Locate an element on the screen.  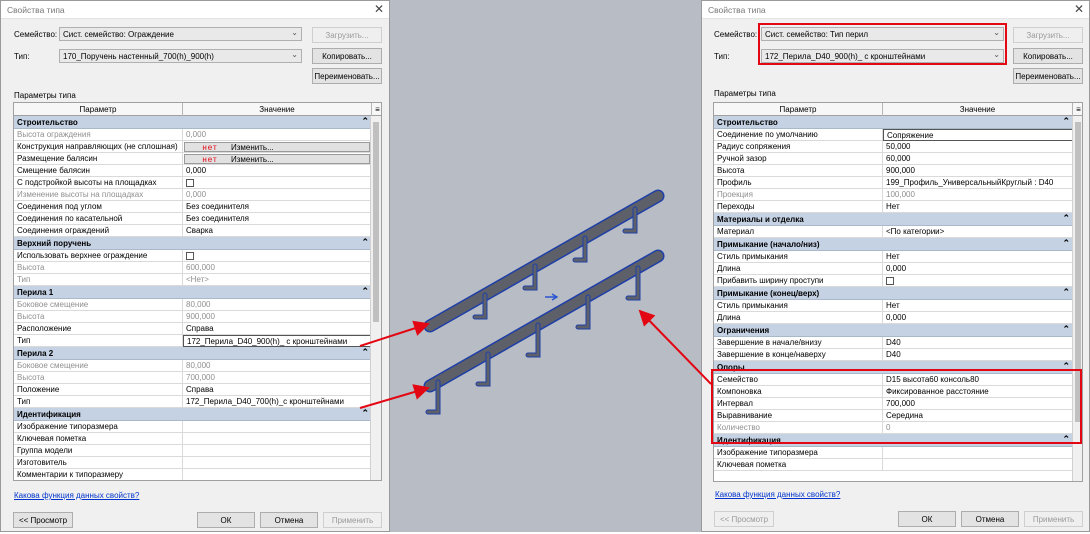
param-name: Прибавить ширину проступи is located at coordinates (798, 281).